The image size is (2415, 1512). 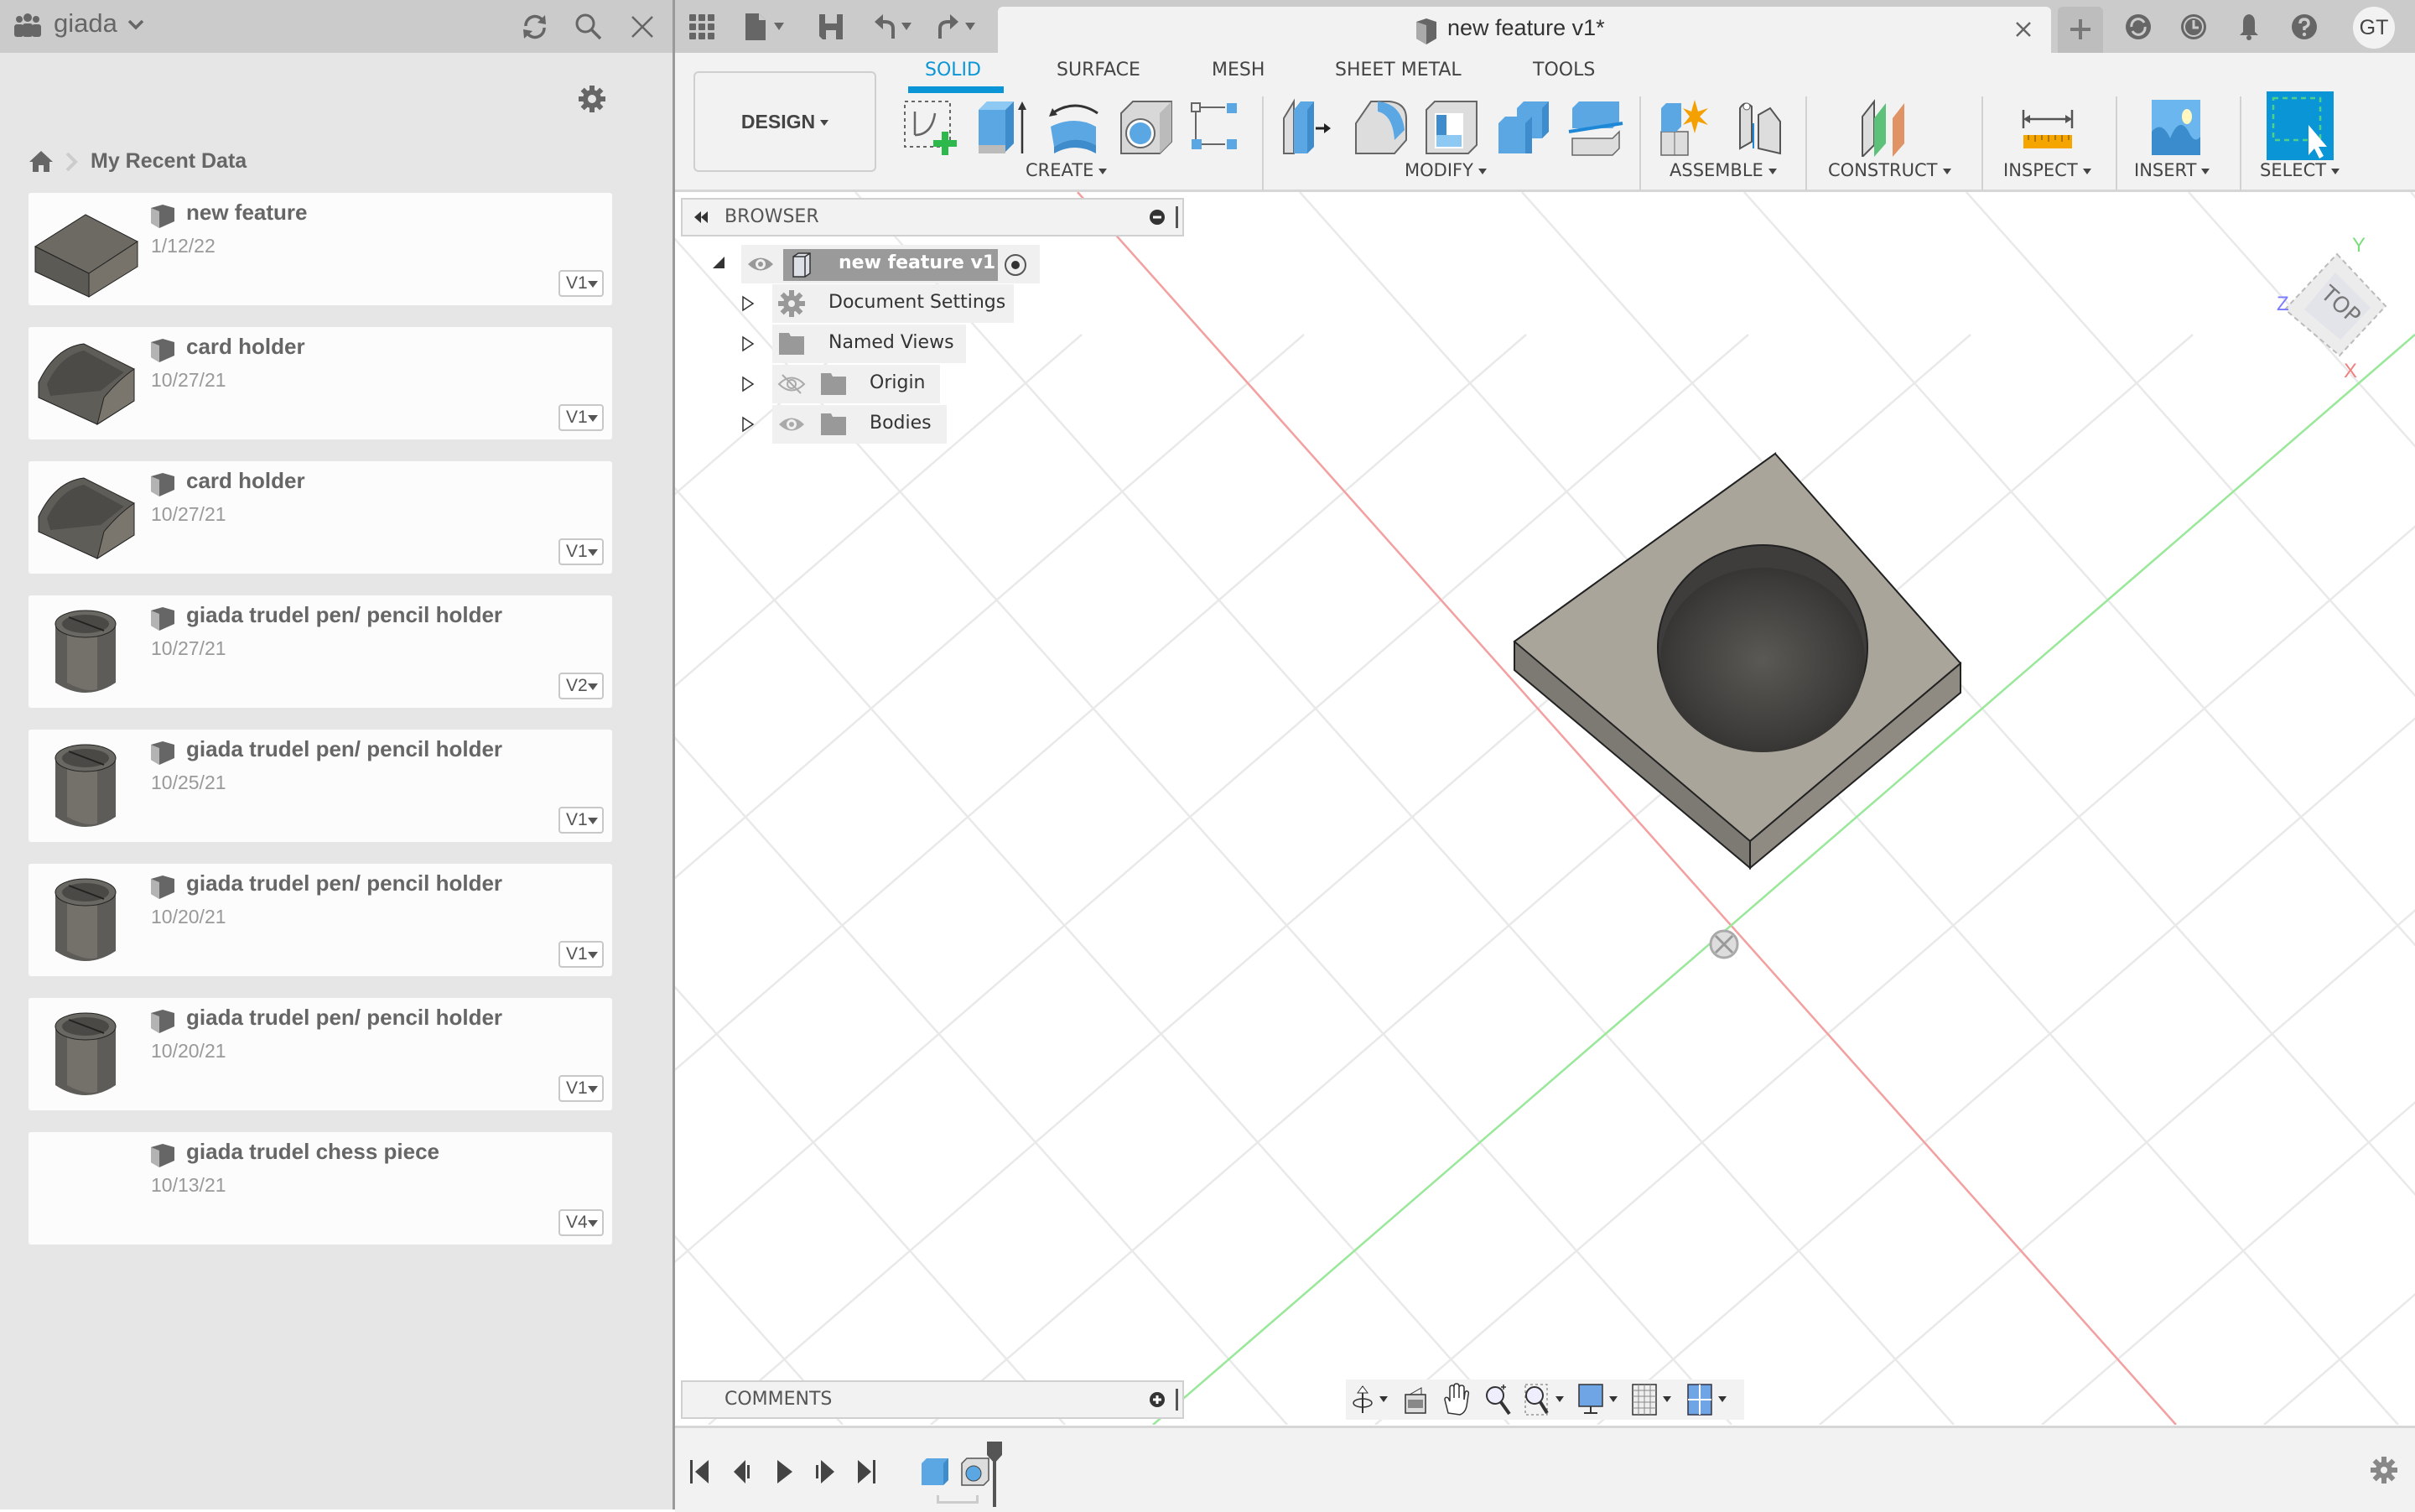 What do you see at coordinates (1075, 128) in the screenshot?
I see `revolve-icon` at bounding box center [1075, 128].